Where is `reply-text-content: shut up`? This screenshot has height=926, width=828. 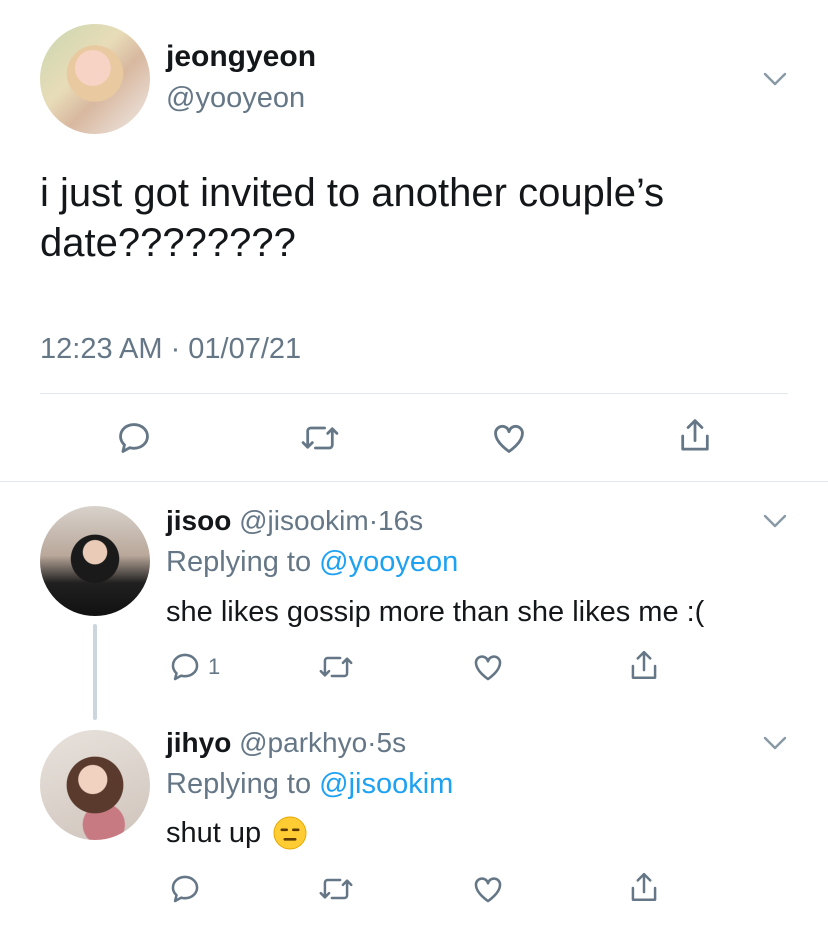
reply-text-content: shut up is located at coordinates (214, 832).